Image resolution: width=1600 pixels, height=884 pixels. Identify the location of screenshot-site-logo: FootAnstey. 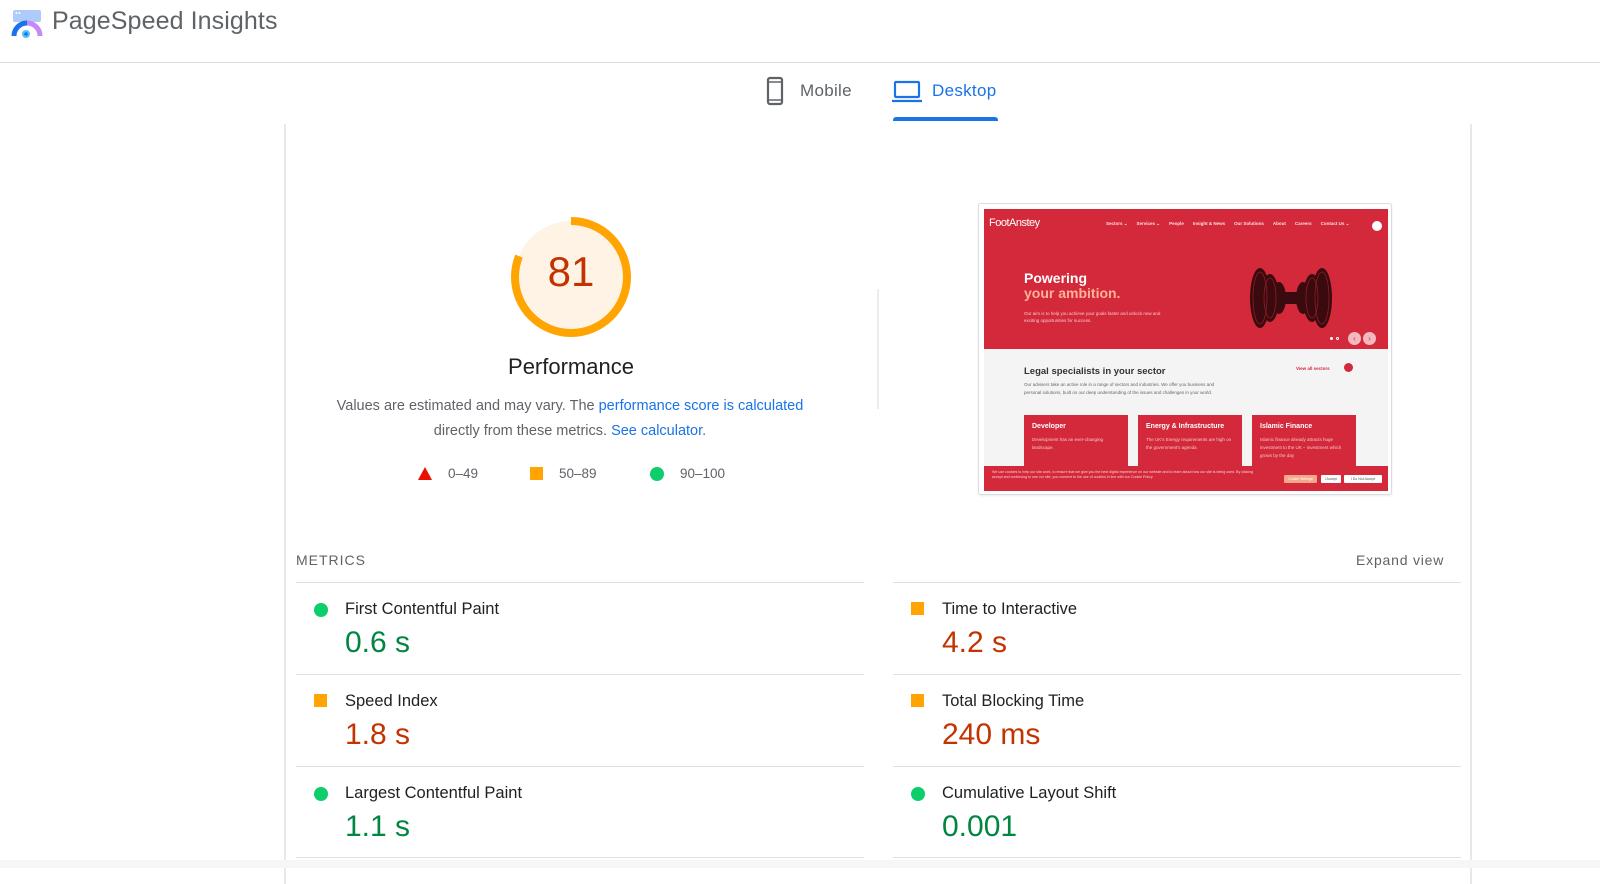
(1014, 223).